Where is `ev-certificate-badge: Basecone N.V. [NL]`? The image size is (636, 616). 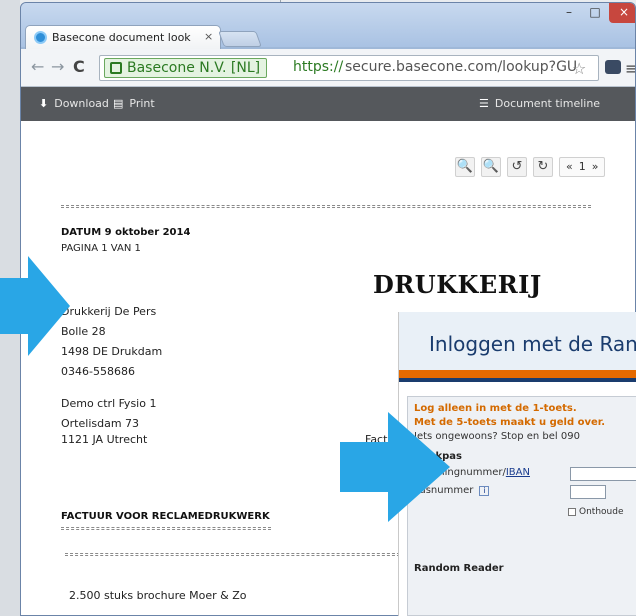
ev-certificate-badge: Basecone N.V. [NL] is located at coordinates (186, 68).